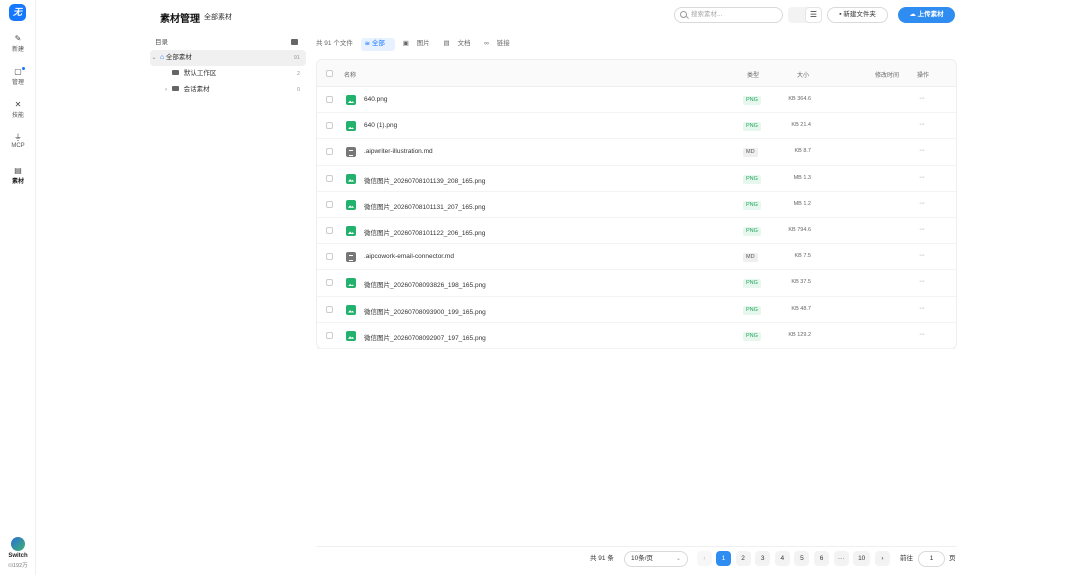  What do you see at coordinates (424, 232) in the screenshot?
I see `file-name: 微信图片_20260708101122_206_165.png` at bounding box center [424, 232].